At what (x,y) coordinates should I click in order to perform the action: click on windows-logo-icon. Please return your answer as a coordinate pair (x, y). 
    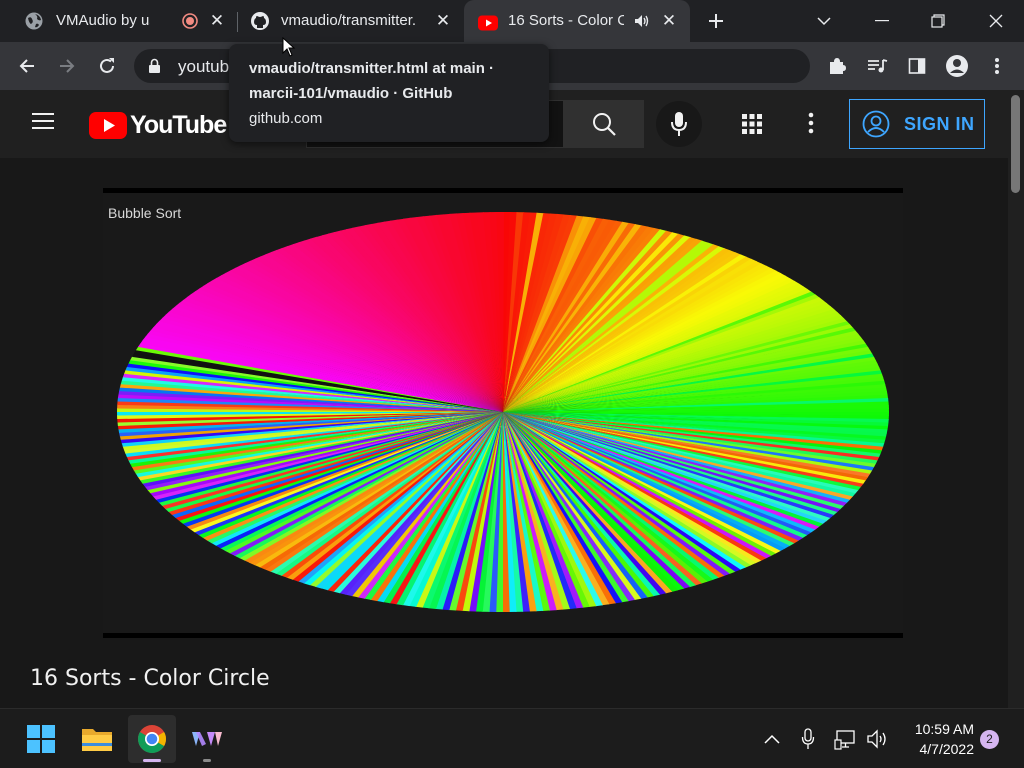
    Looking at the image, I should click on (41, 739).